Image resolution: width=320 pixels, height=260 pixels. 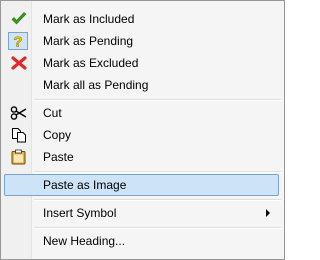 I want to click on menu-item-label: Mark as Pending, so click(x=88, y=41).